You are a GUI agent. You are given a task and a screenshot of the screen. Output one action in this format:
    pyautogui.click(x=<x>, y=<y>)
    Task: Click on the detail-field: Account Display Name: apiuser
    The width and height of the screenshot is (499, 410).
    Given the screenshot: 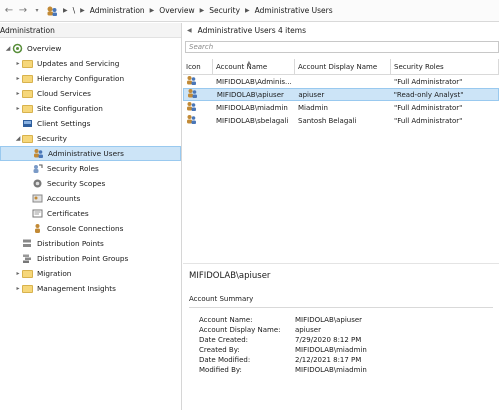 What is the action you would take?
    pyautogui.click(x=349, y=331)
    